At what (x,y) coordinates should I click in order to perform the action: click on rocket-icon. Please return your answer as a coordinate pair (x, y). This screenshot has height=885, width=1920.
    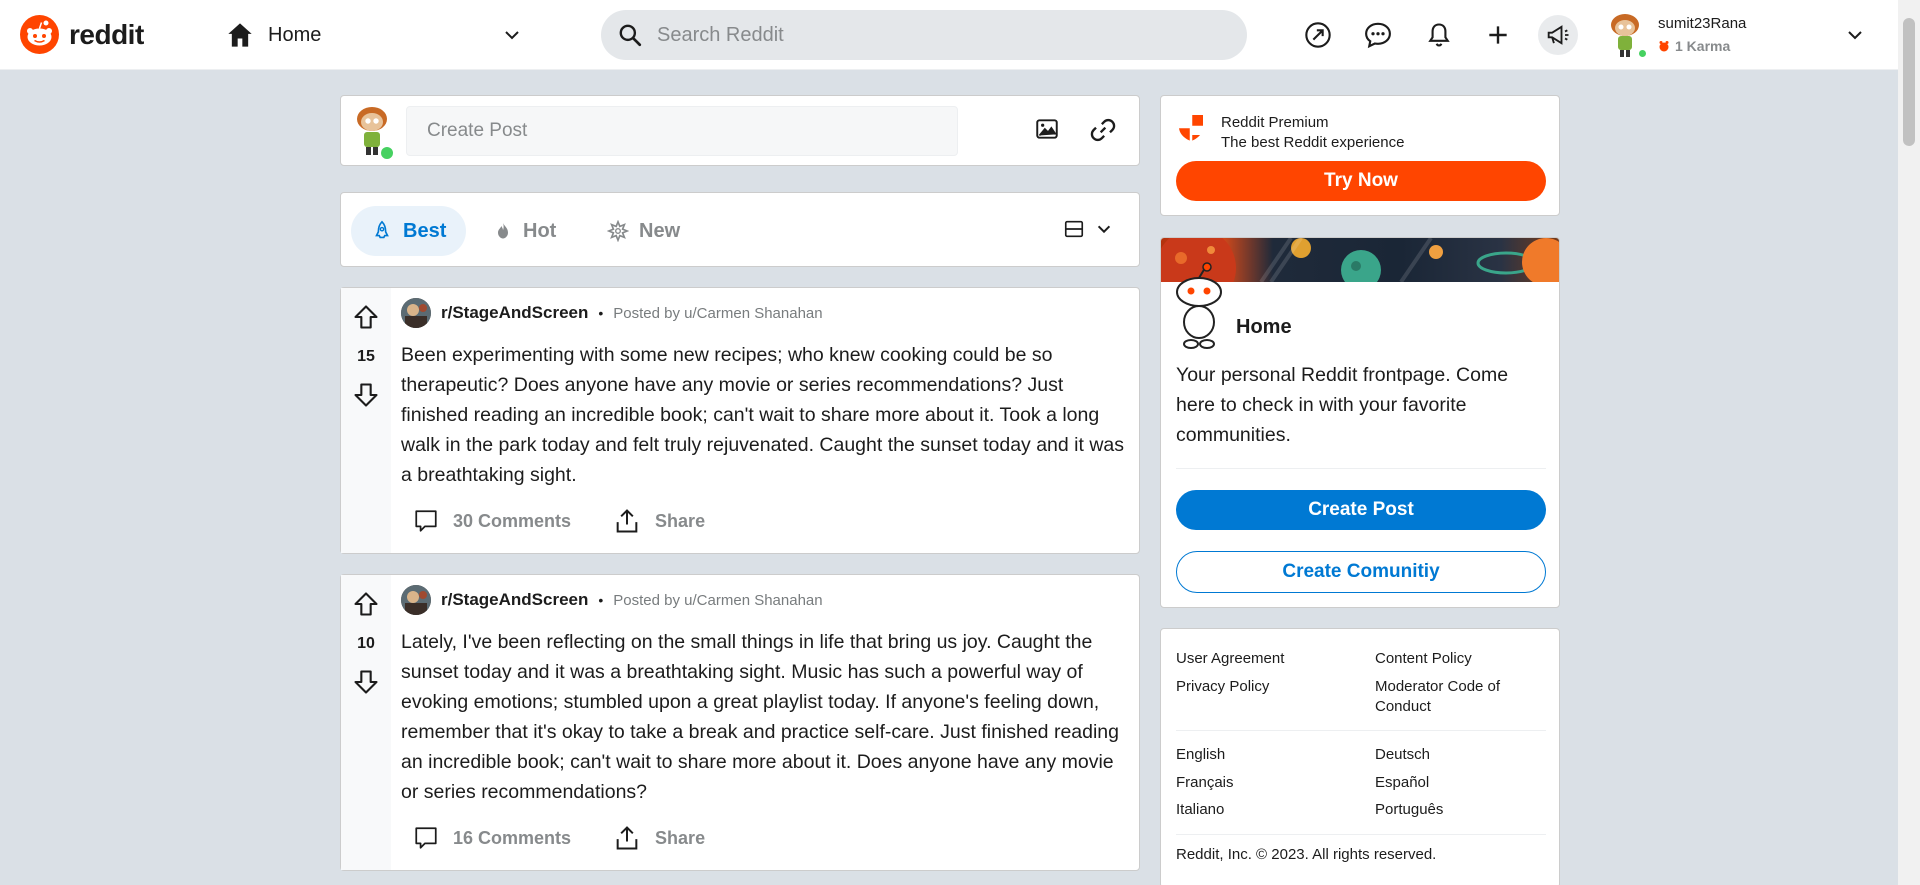
    Looking at the image, I should click on (382, 229).